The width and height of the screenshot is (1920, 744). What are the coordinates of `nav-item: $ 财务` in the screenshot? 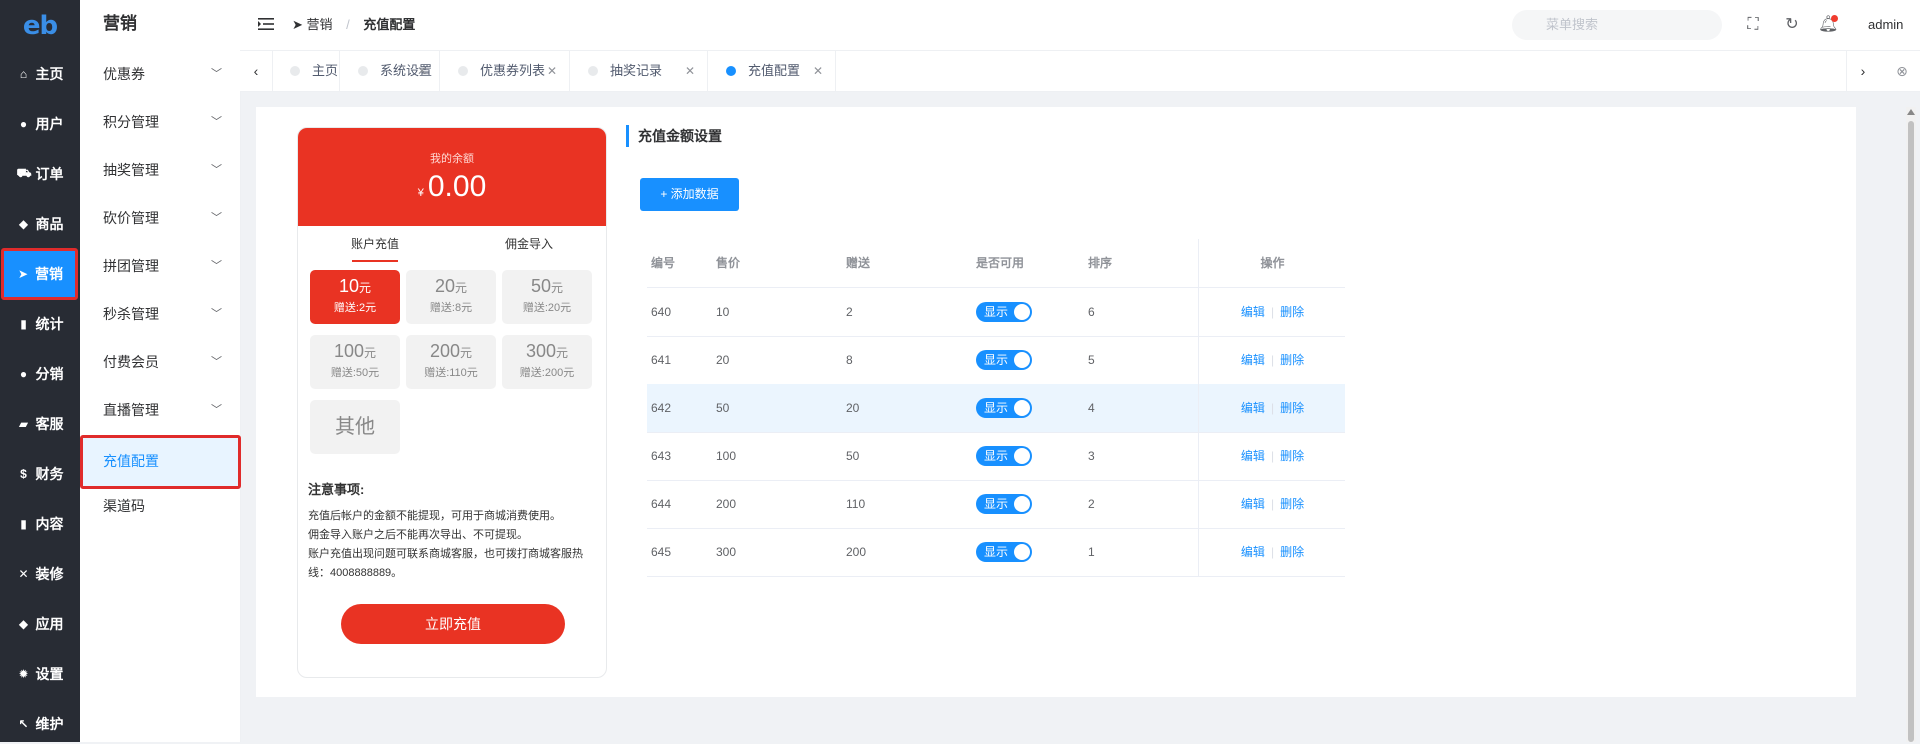 It's located at (40, 474).